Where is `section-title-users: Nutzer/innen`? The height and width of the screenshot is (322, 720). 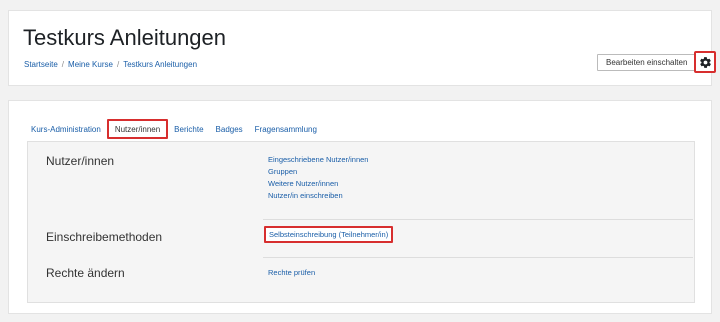 section-title-users: Nutzer/innen is located at coordinates (80, 161).